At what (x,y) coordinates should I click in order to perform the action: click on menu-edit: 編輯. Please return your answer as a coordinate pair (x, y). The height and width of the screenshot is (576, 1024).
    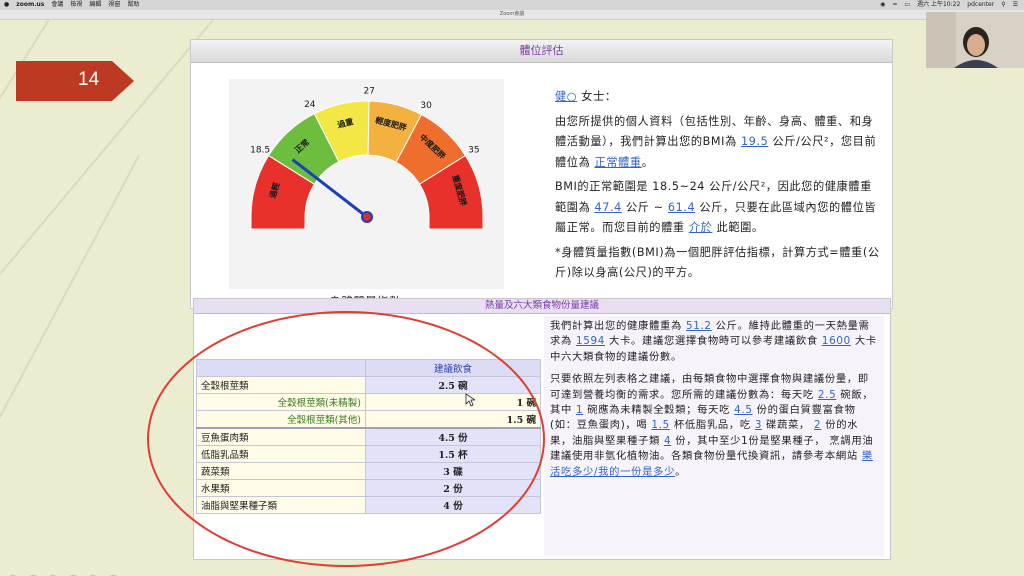
    Looking at the image, I should click on (95, 5).